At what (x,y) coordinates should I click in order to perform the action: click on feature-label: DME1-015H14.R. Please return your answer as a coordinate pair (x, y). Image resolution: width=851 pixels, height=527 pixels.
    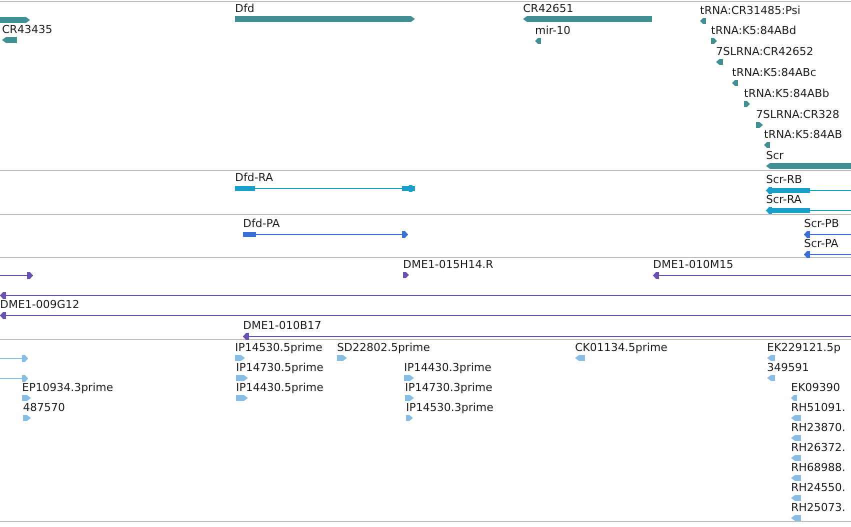
    Looking at the image, I should click on (448, 264).